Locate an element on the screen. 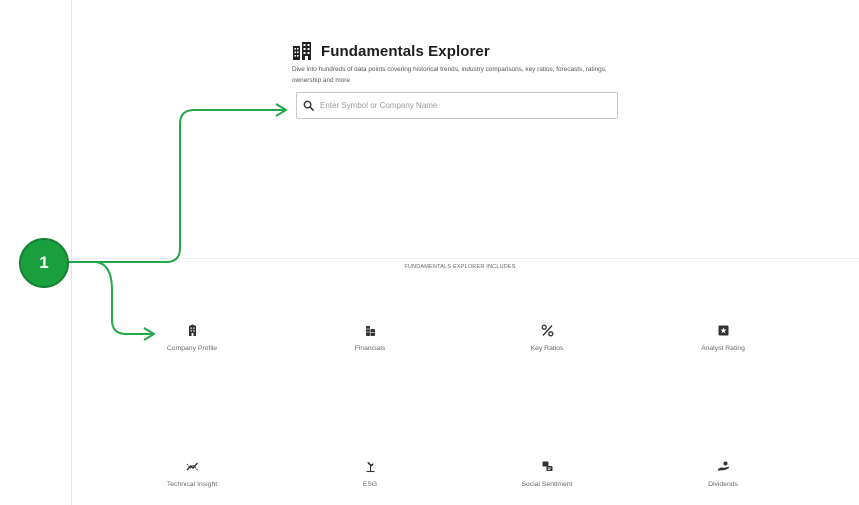 This screenshot has width=859, height=505. plant-icon is located at coordinates (370, 467).